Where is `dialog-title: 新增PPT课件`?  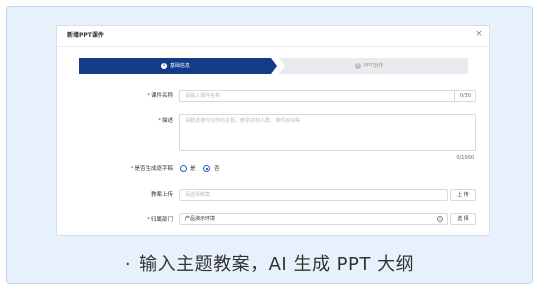 dialog-title: 新增PPT课件 is located at coordinates (85, 35).